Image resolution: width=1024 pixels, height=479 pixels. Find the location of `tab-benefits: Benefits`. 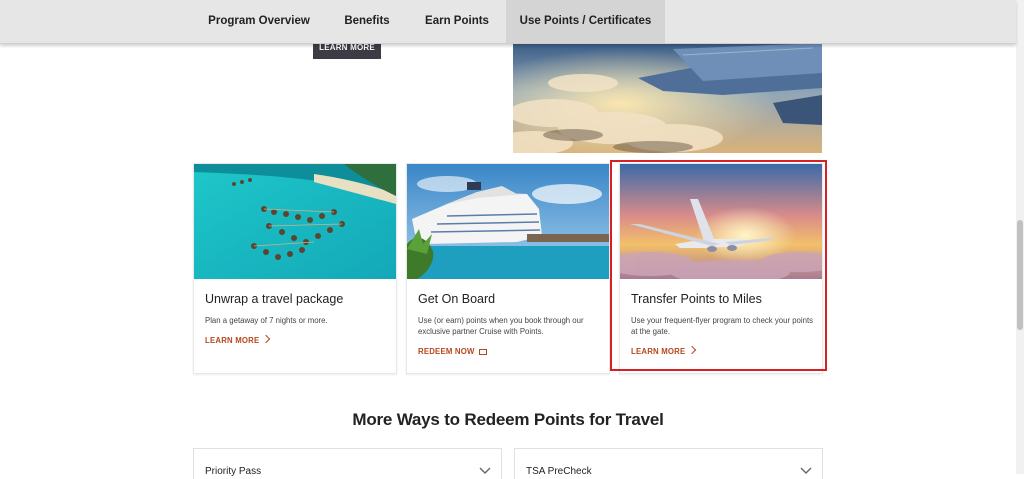

tab-benefits: Benefits is located at coordinates (367, 21).